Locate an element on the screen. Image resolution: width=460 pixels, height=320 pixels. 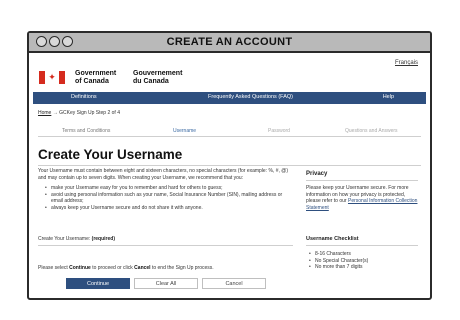
government-wordmark-en: Government of Canada is located at coordinates (96, 77).